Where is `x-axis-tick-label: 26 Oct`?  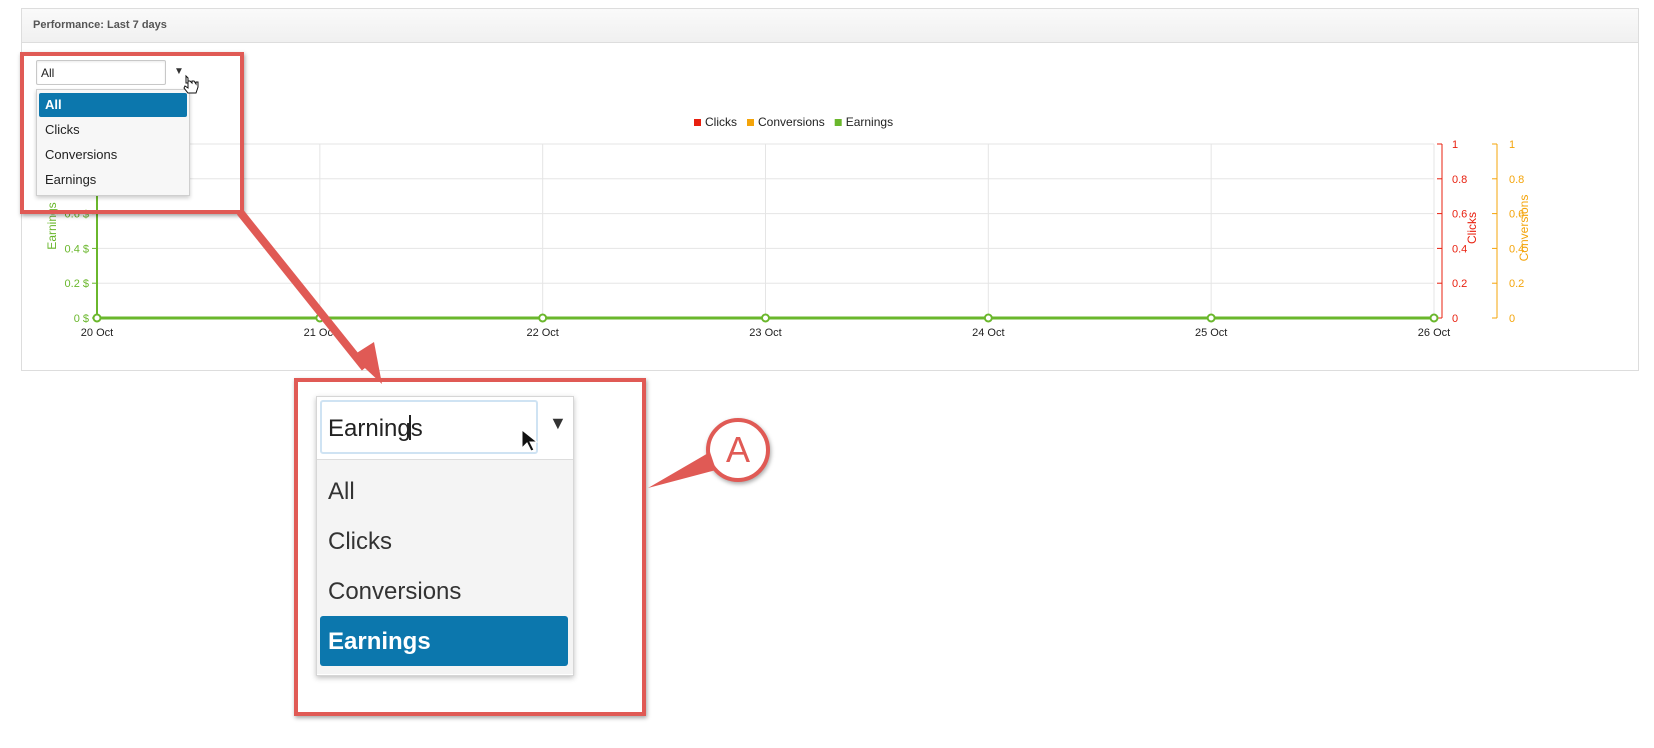
x-axis-tick-label: 26 Oct is located at coordinates (1434, 333).